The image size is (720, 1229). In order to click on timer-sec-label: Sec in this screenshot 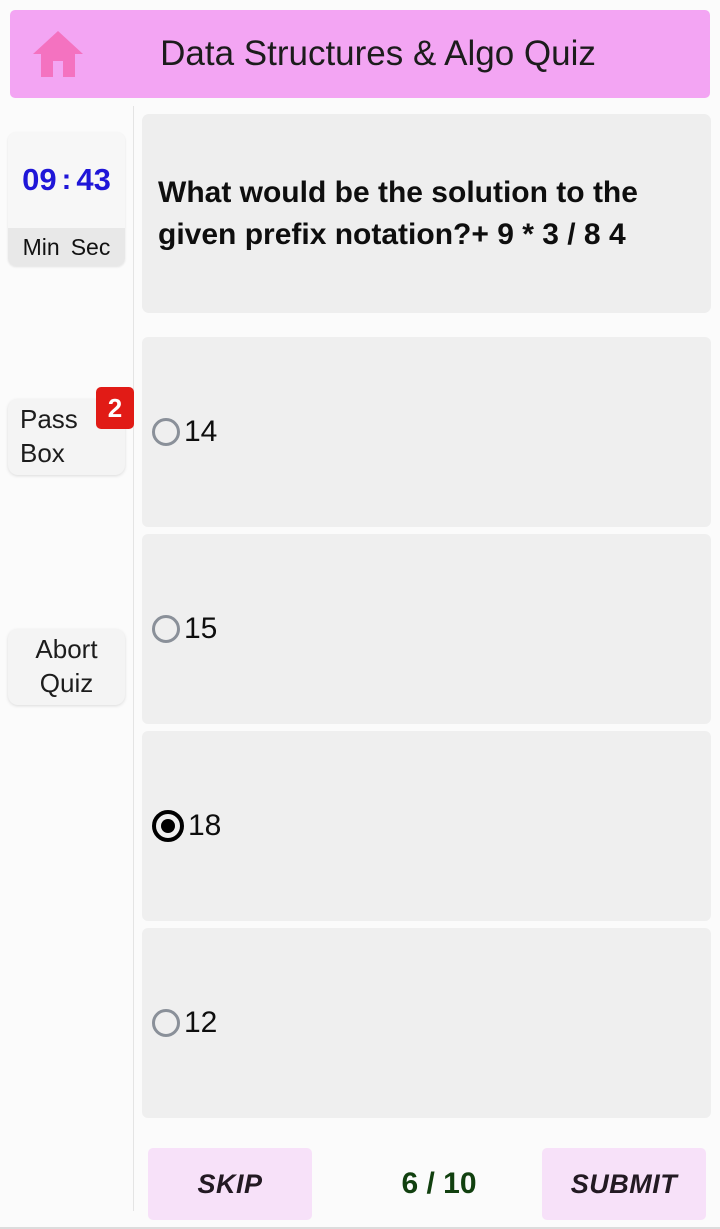, I will do `click(90, 246)`.